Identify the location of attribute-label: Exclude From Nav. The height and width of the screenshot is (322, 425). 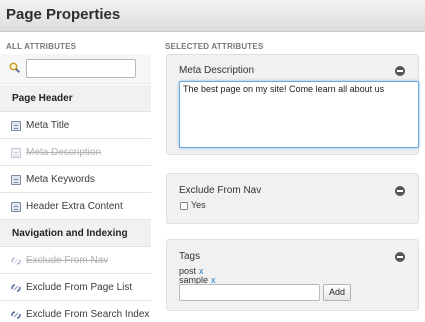
(67, 260).